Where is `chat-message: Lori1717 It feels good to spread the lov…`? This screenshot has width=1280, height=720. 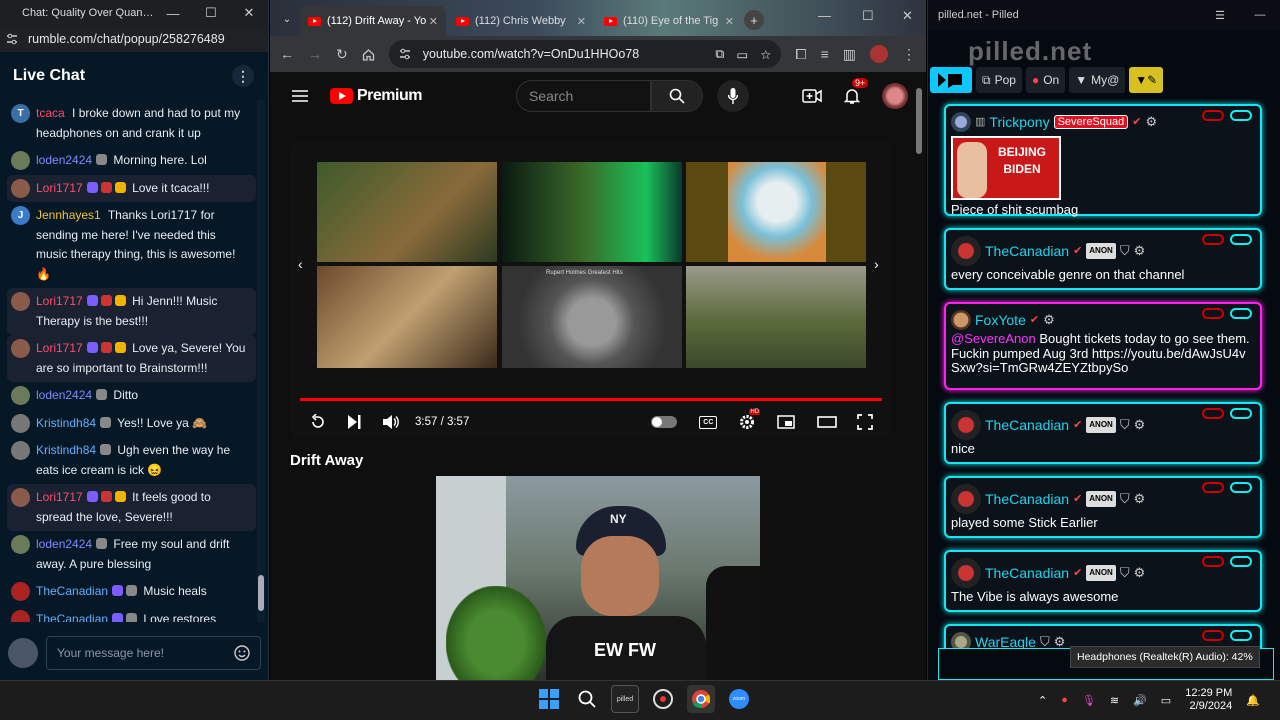
chat-message: Lori1717 It feels good to spread the lov… is located at coordinates (131, 507).